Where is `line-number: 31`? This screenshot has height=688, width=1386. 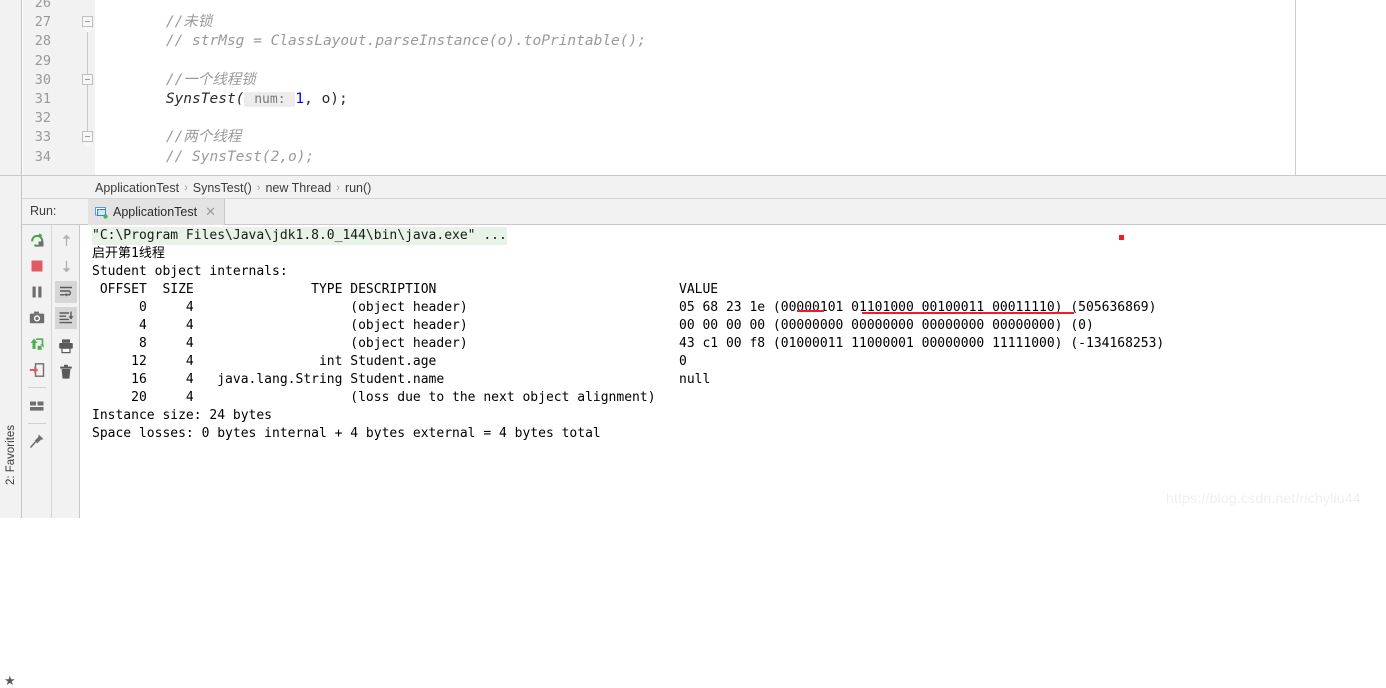 line-number: 31 is located at coordinates (42, 99).